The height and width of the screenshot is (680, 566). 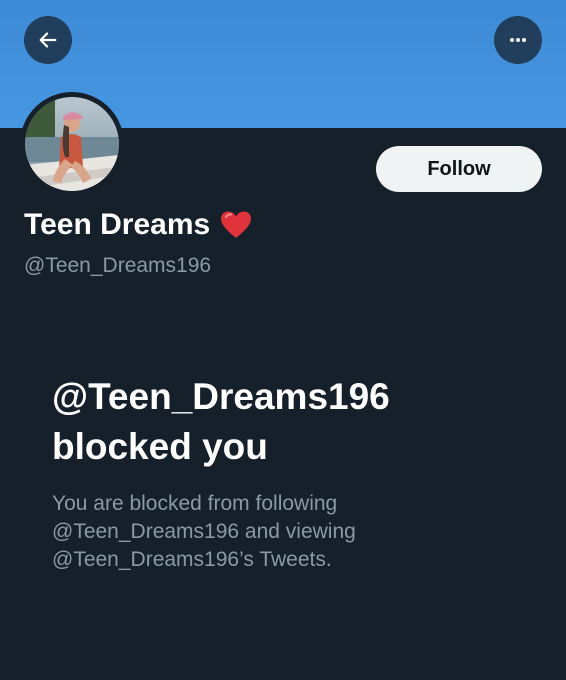 I want to click on back-button, so click(x=48, y=40).